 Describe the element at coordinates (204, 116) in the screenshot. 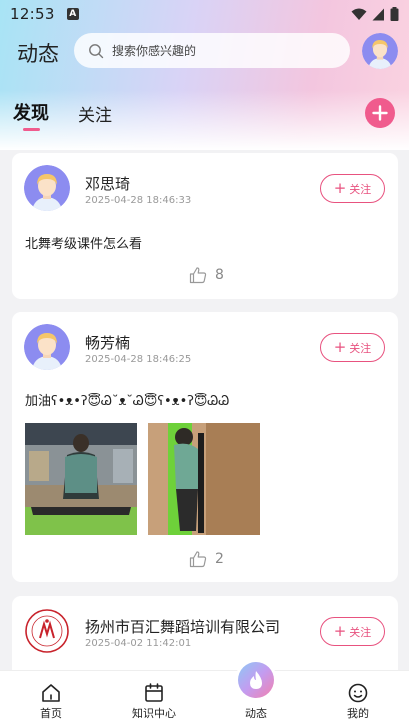

I see `feed-tabs: 发现 关注` at that location.